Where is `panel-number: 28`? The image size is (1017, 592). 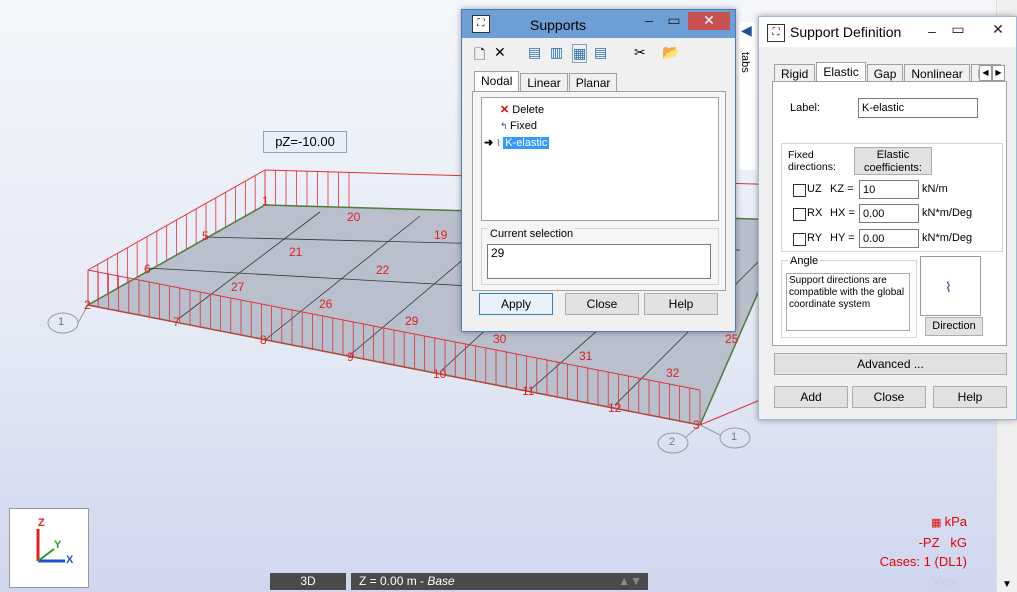
panel-number: 28 is located at coordinates (325, 304).